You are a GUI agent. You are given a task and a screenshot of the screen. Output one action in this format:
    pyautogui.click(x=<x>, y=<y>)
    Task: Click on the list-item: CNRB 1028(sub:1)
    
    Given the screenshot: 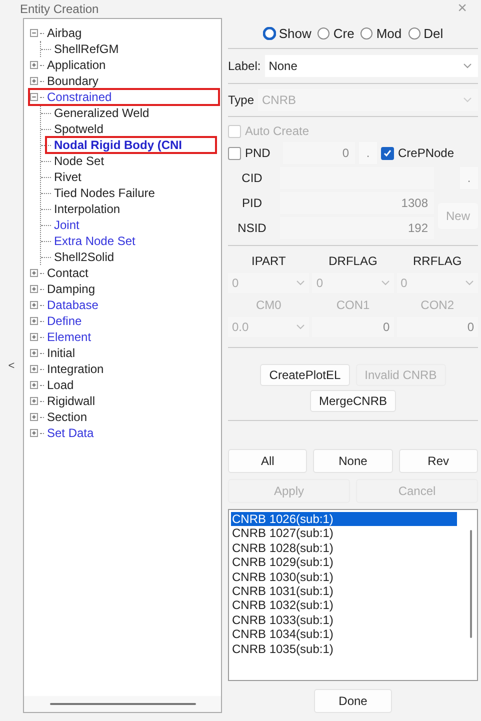 What is the action you would take?
    pyautogui.click(x=344, y=548)
    